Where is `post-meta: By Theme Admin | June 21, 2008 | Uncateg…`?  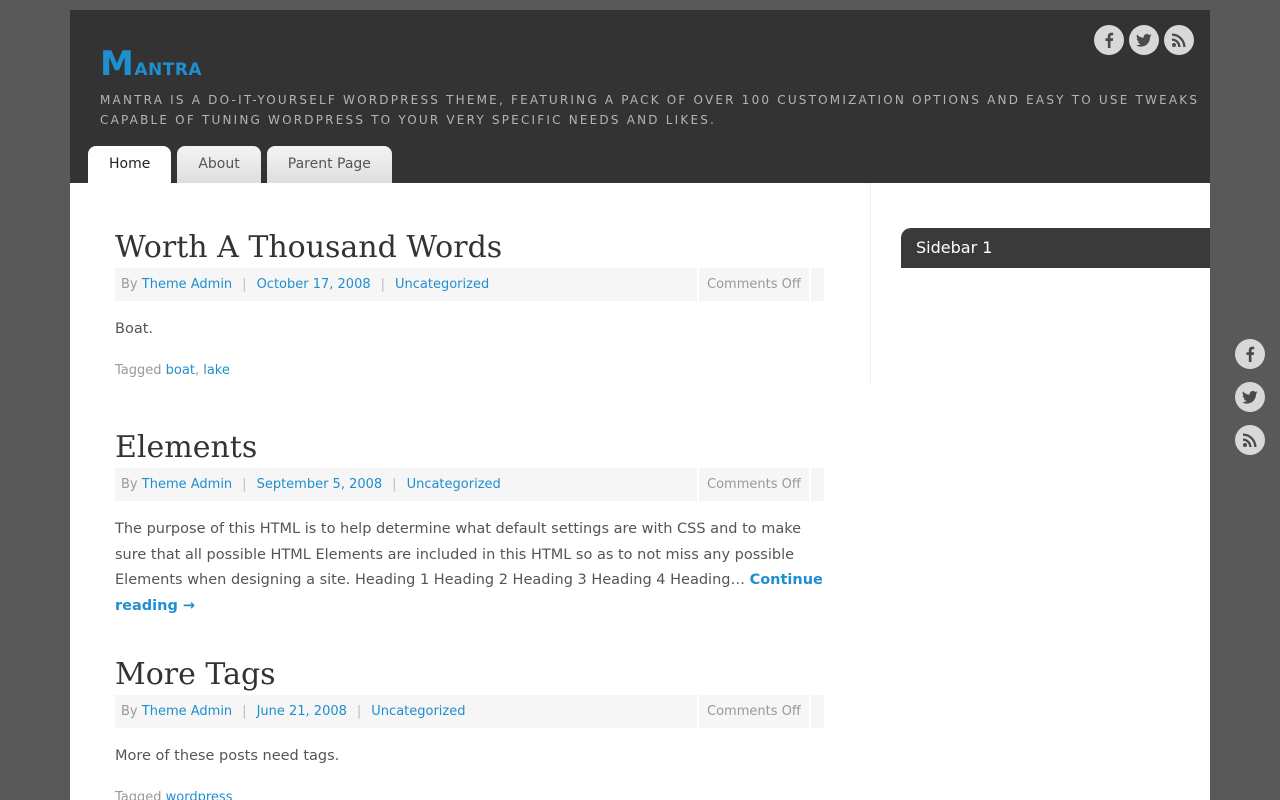
post-meta: By Theme Admin | June 21, 2008 | Uncateg… is located at coordinates (470, 711).